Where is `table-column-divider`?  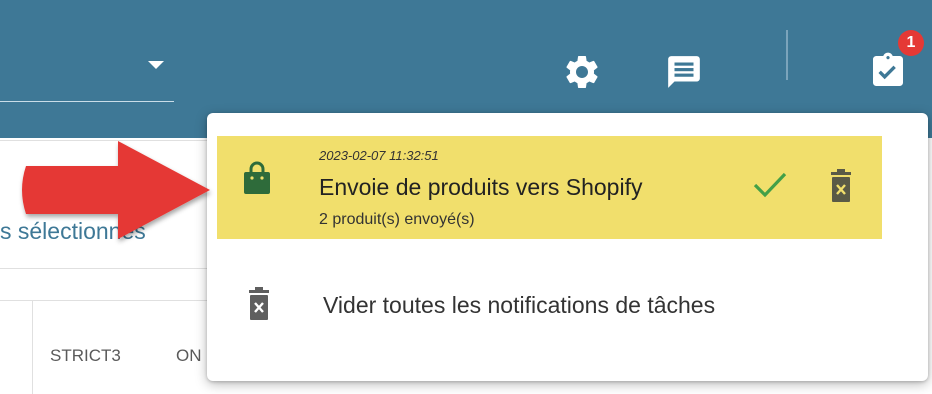
table-column-divider is located at coordinates (32, 347).